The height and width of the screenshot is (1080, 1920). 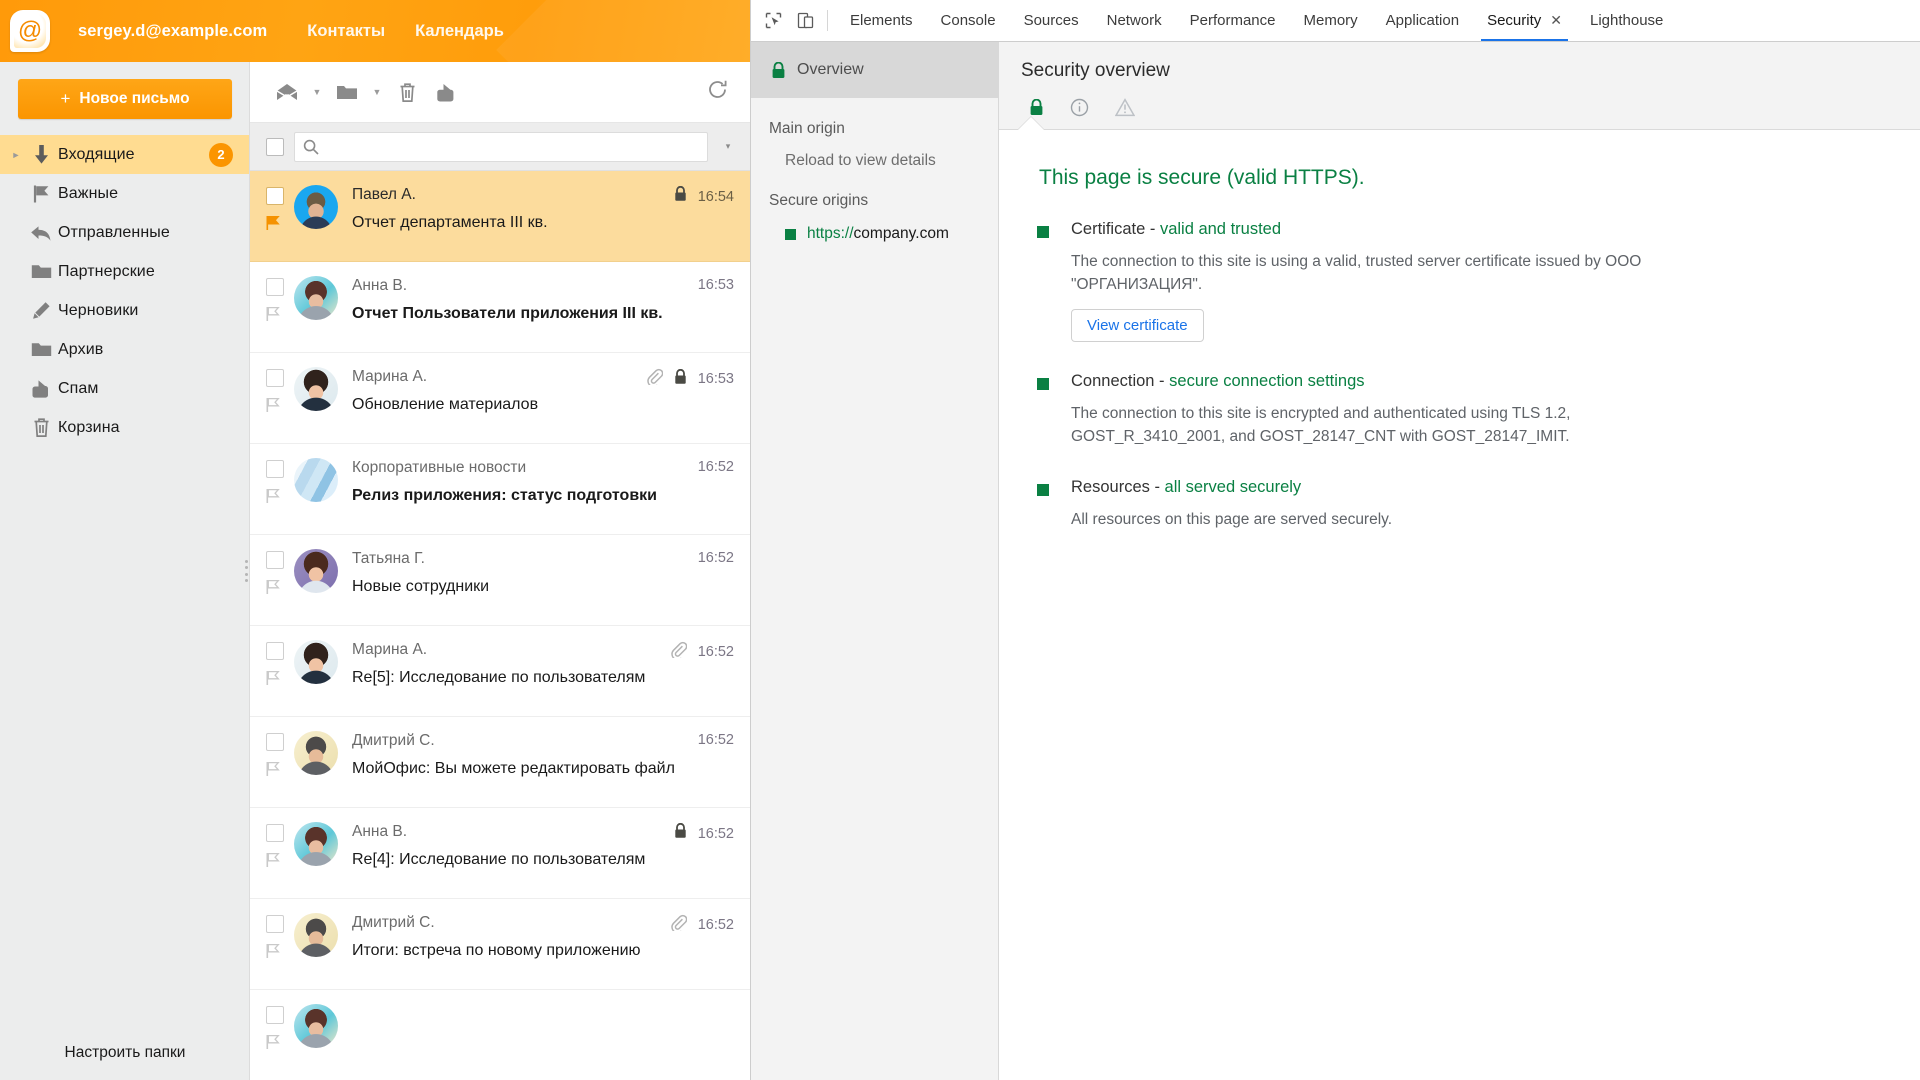 I want to click on mark-read-button, so click(x=287, y=92).